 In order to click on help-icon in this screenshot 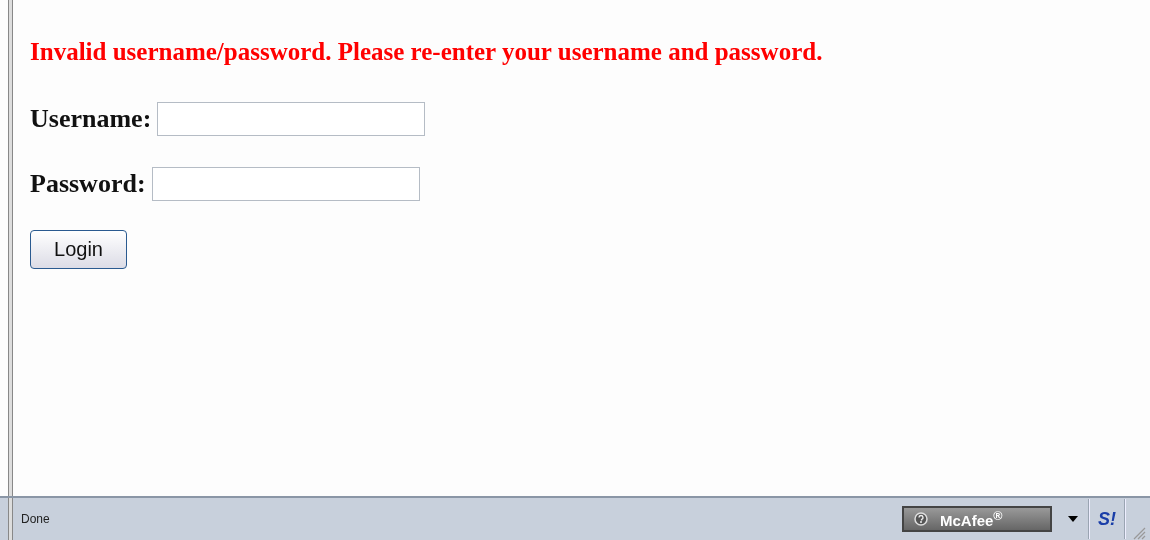, I will do `click(921, 519)`.